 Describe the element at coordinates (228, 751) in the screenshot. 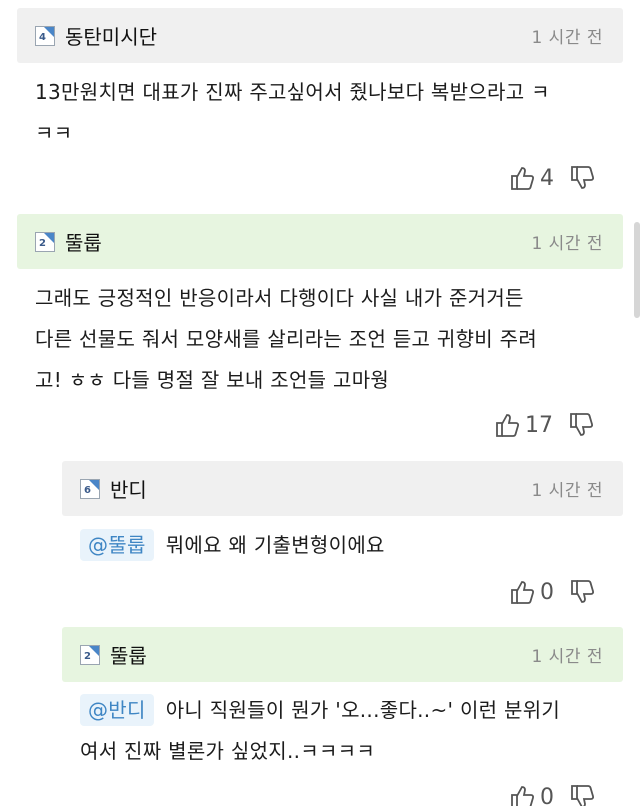

I see `comment-line: 여서 진짜 별론가 싶었지..ㅋㅋㅋㅋ` at that location.